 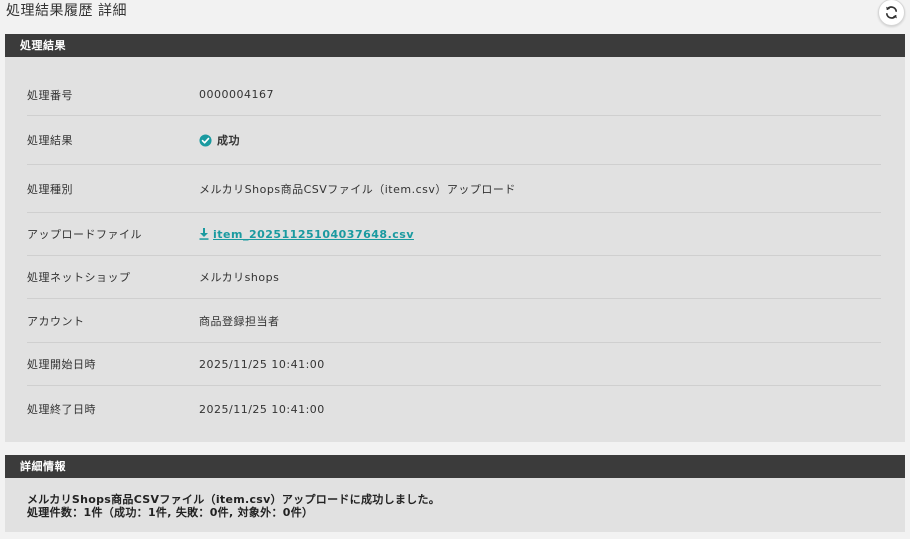 I want to click on detail-line-2: 処理件数：1件（成功：1件, 失敗：0件, 対象外：0件）, so click(x=170, y=512).